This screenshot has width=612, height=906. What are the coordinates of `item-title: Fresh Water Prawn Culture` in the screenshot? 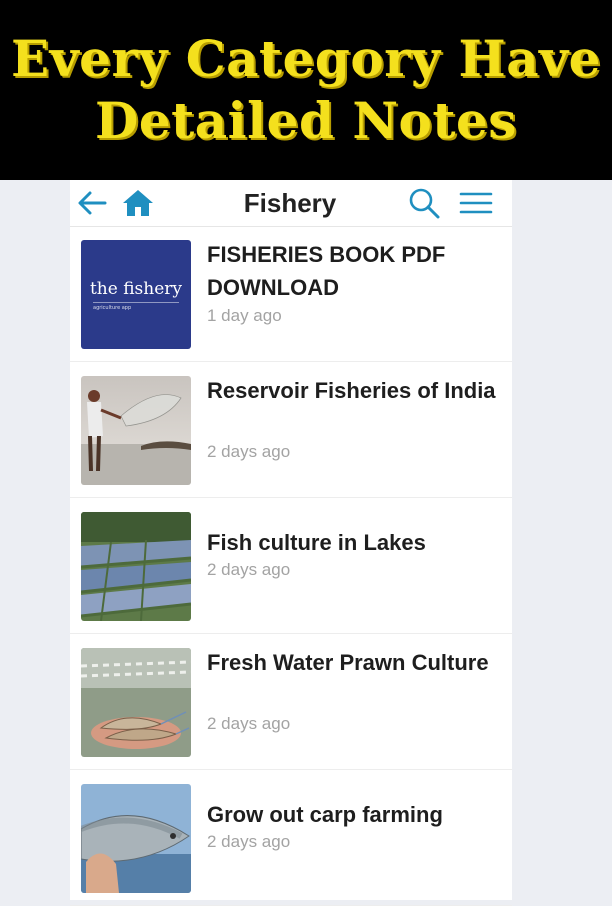 It's located at (348, 662).